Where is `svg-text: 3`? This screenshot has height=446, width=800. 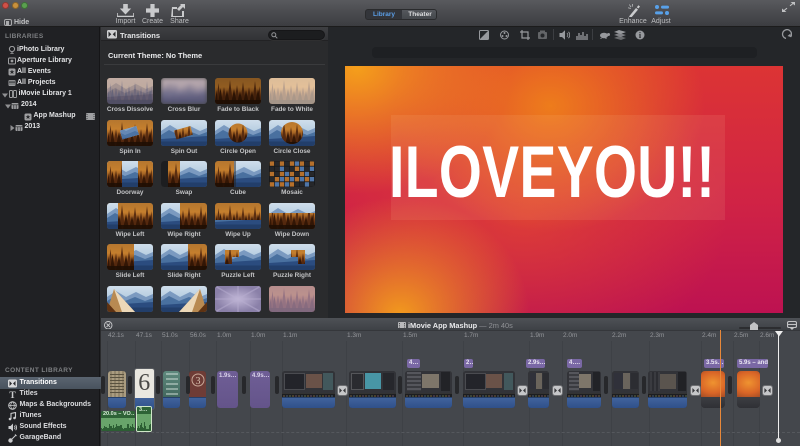
svg-text: 3 is located at coordinates (198, 381).